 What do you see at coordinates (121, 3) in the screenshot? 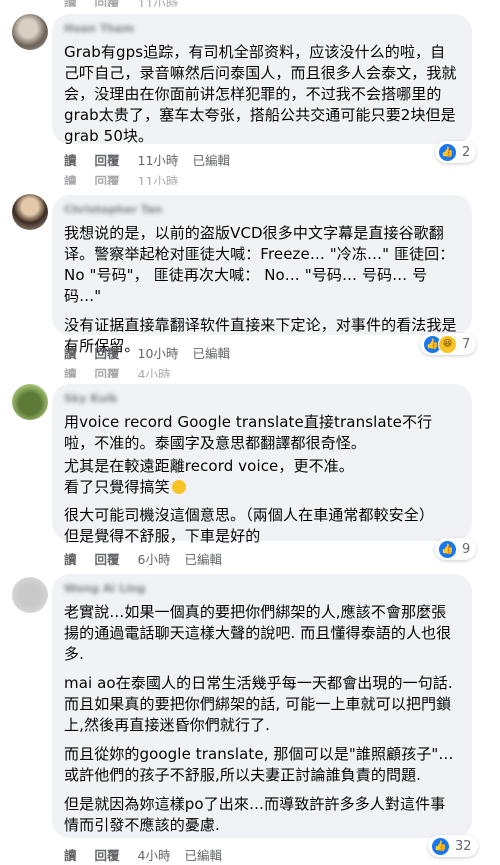
I see `previous-reply-row: 讀回覆11小時` at bounding box center [121, 3].